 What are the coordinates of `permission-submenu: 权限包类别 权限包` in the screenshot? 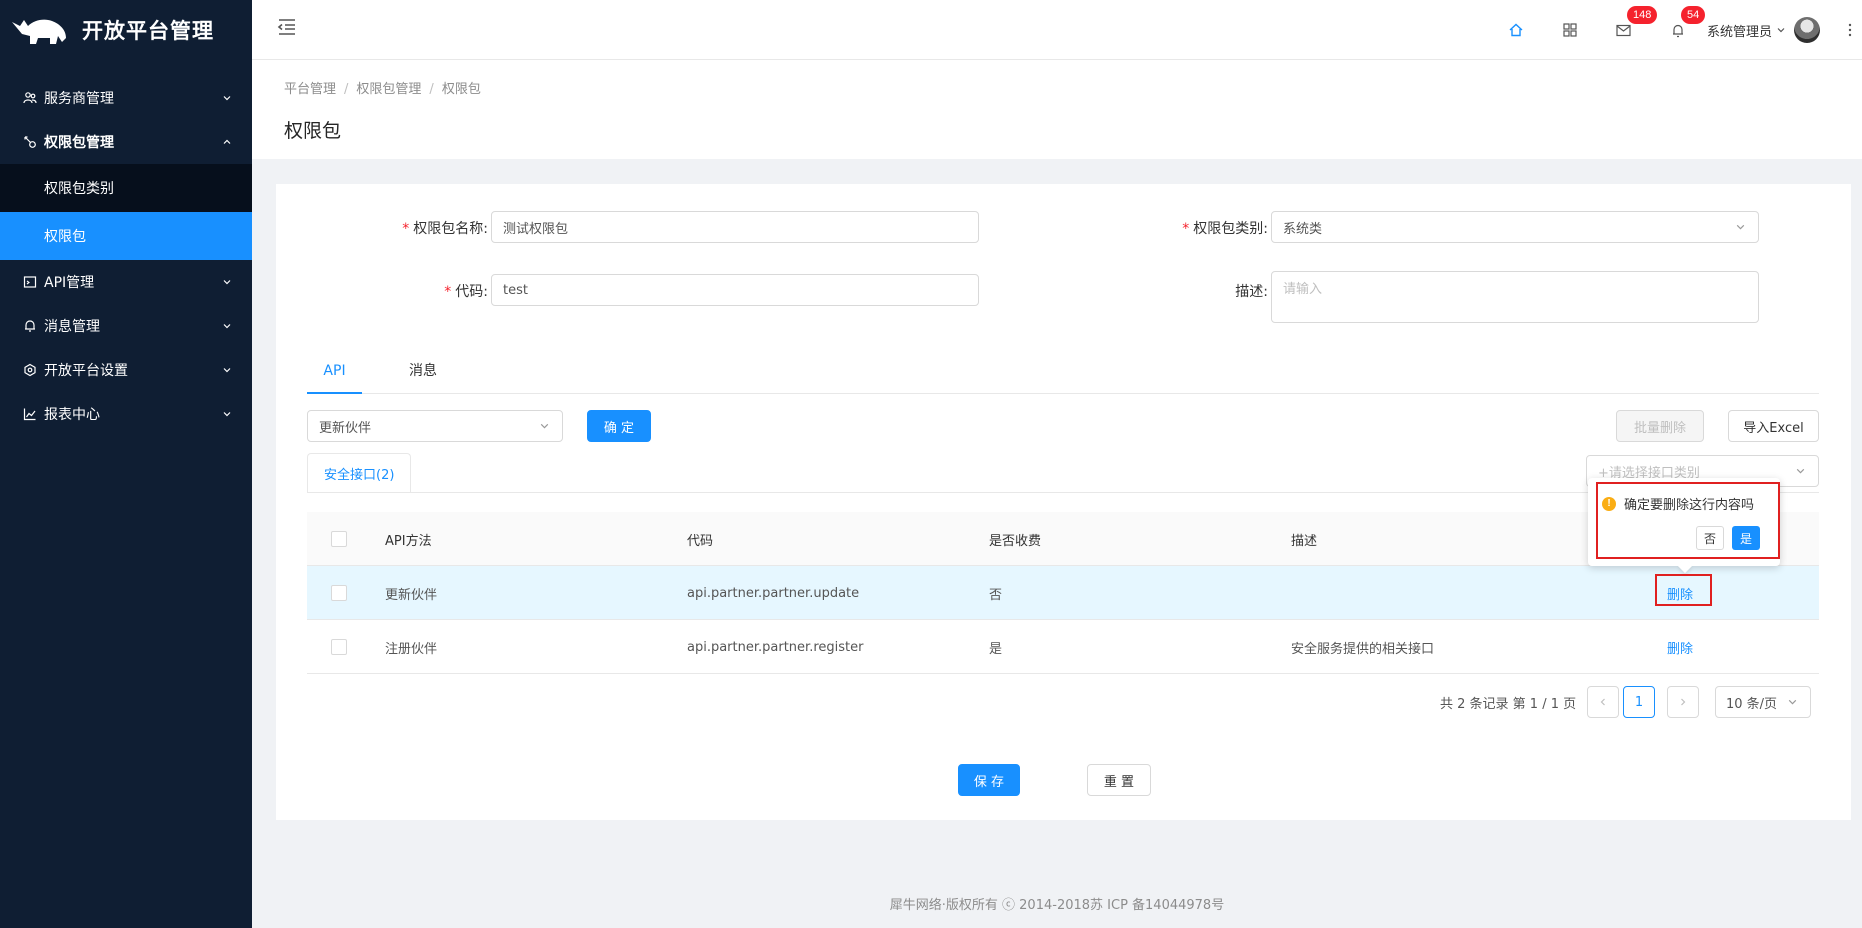 It's located at (126, 212).